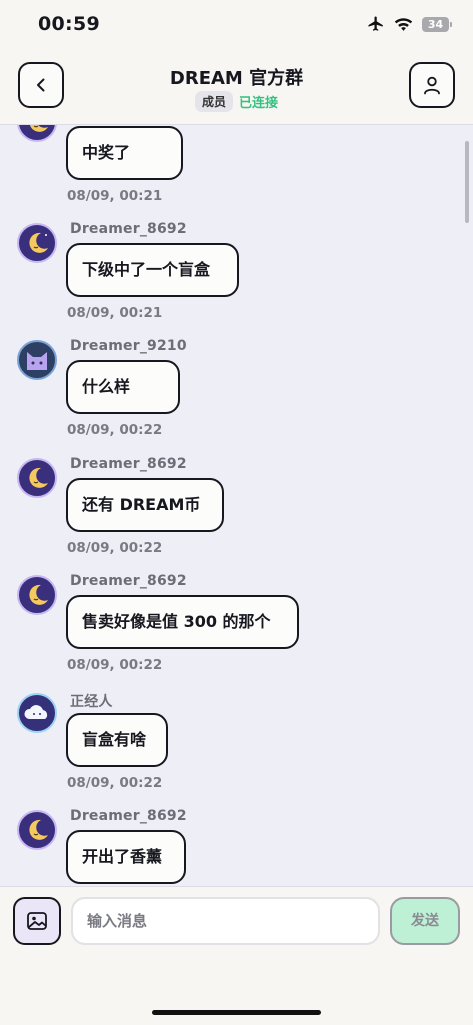 Image resolution: width=473 pixels, height=1025 pixels. Describe the element at coordinates (117, 740) in the screenshot. I see `message-bubble: 盲盒有啥` at that location.